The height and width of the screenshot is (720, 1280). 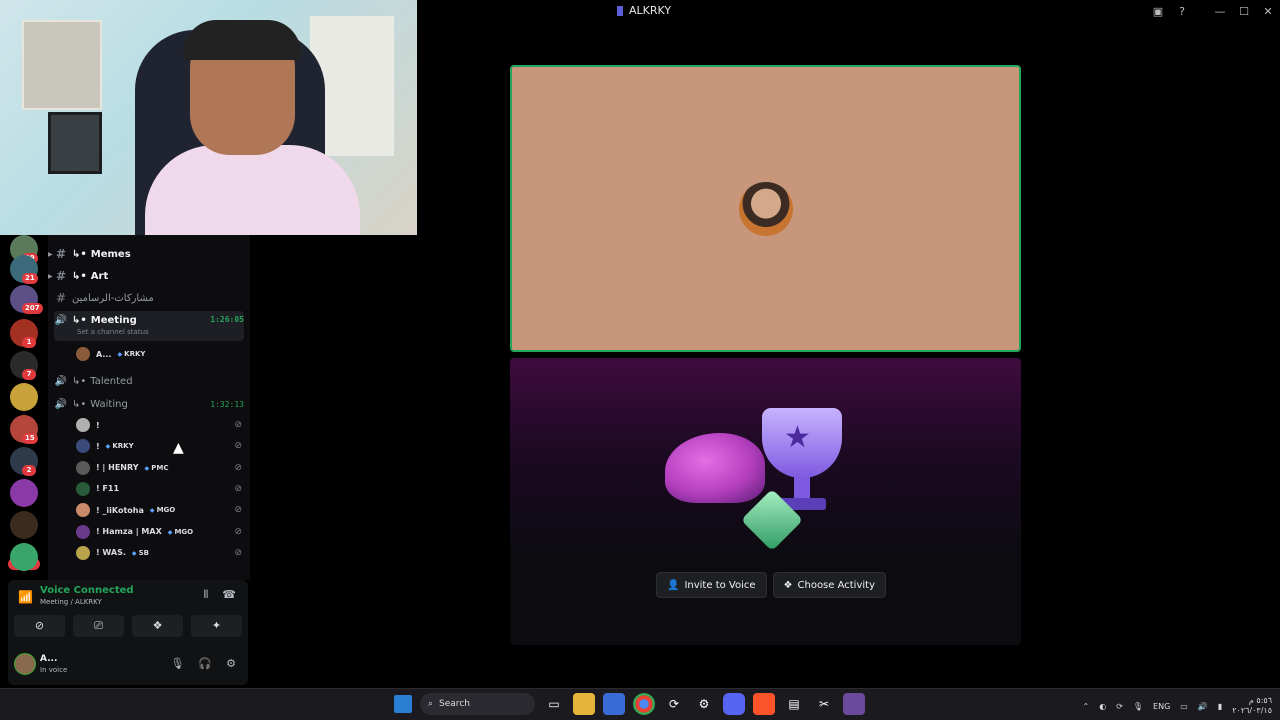 I want to click on maximize-button: ☐, so click(x=1244, y=11).